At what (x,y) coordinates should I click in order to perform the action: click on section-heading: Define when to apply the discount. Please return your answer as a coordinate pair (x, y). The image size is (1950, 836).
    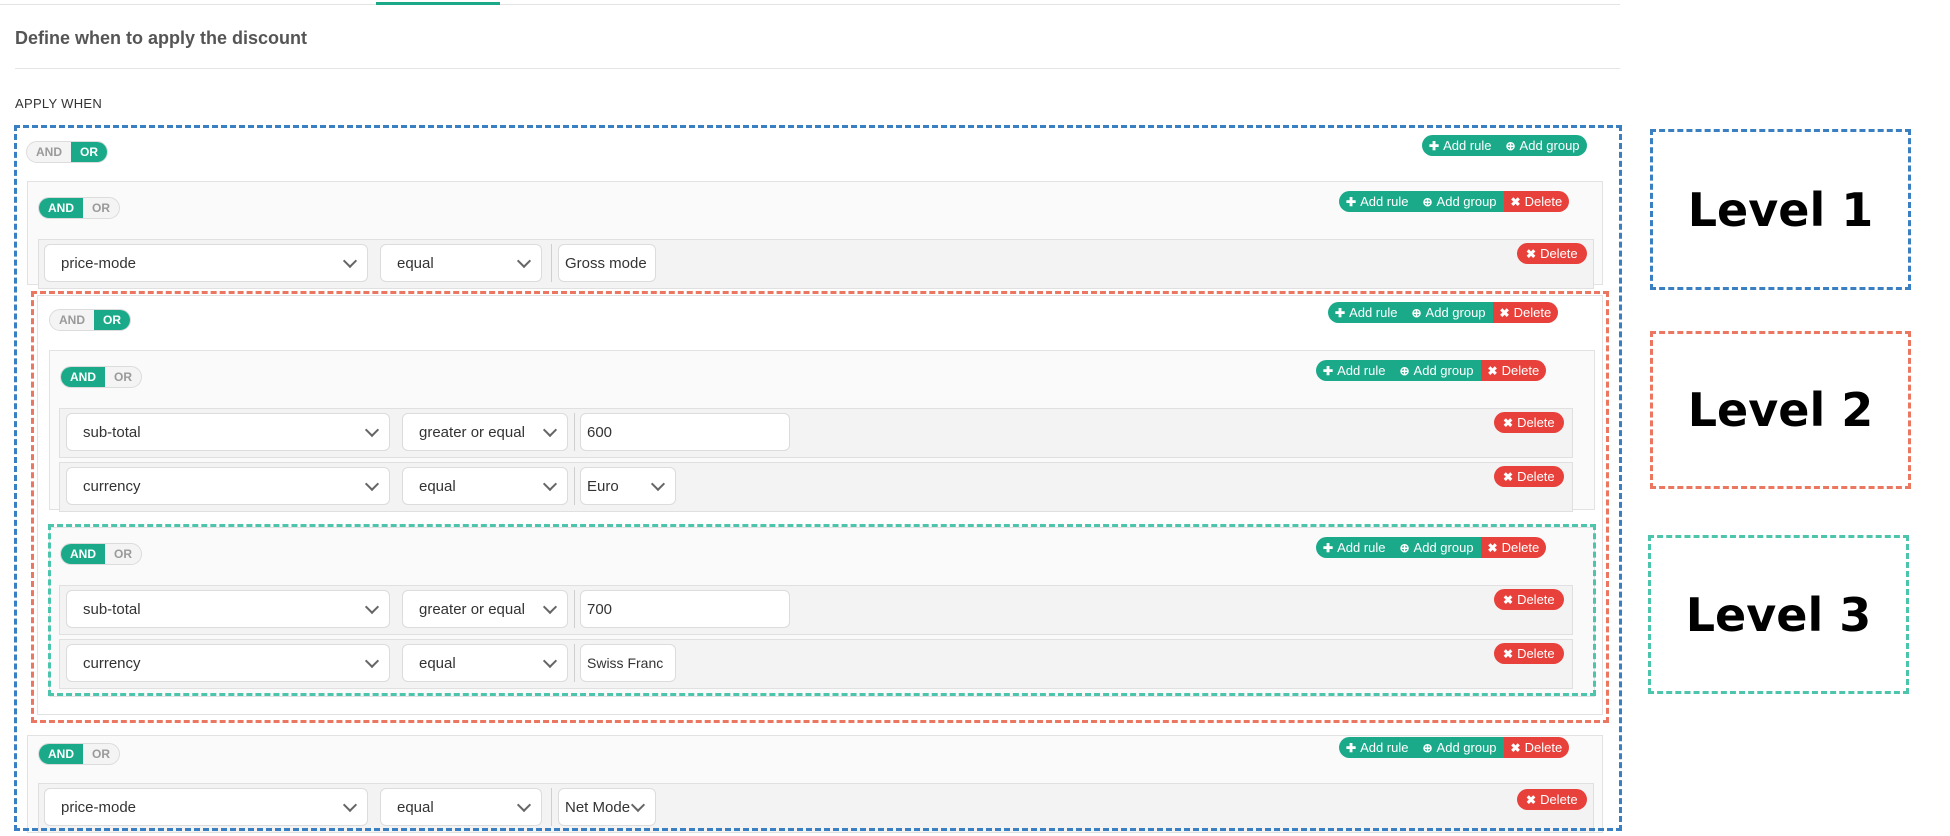
    Looking at the image, I should click on (161, 38).